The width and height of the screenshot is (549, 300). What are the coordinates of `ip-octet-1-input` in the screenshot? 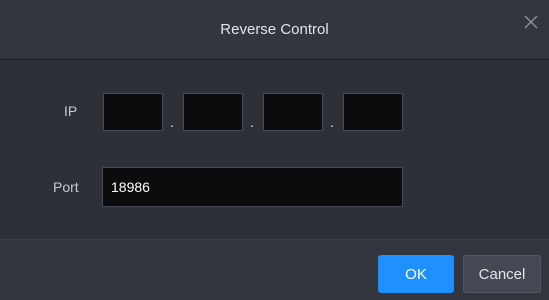 It's located at (133, 112).